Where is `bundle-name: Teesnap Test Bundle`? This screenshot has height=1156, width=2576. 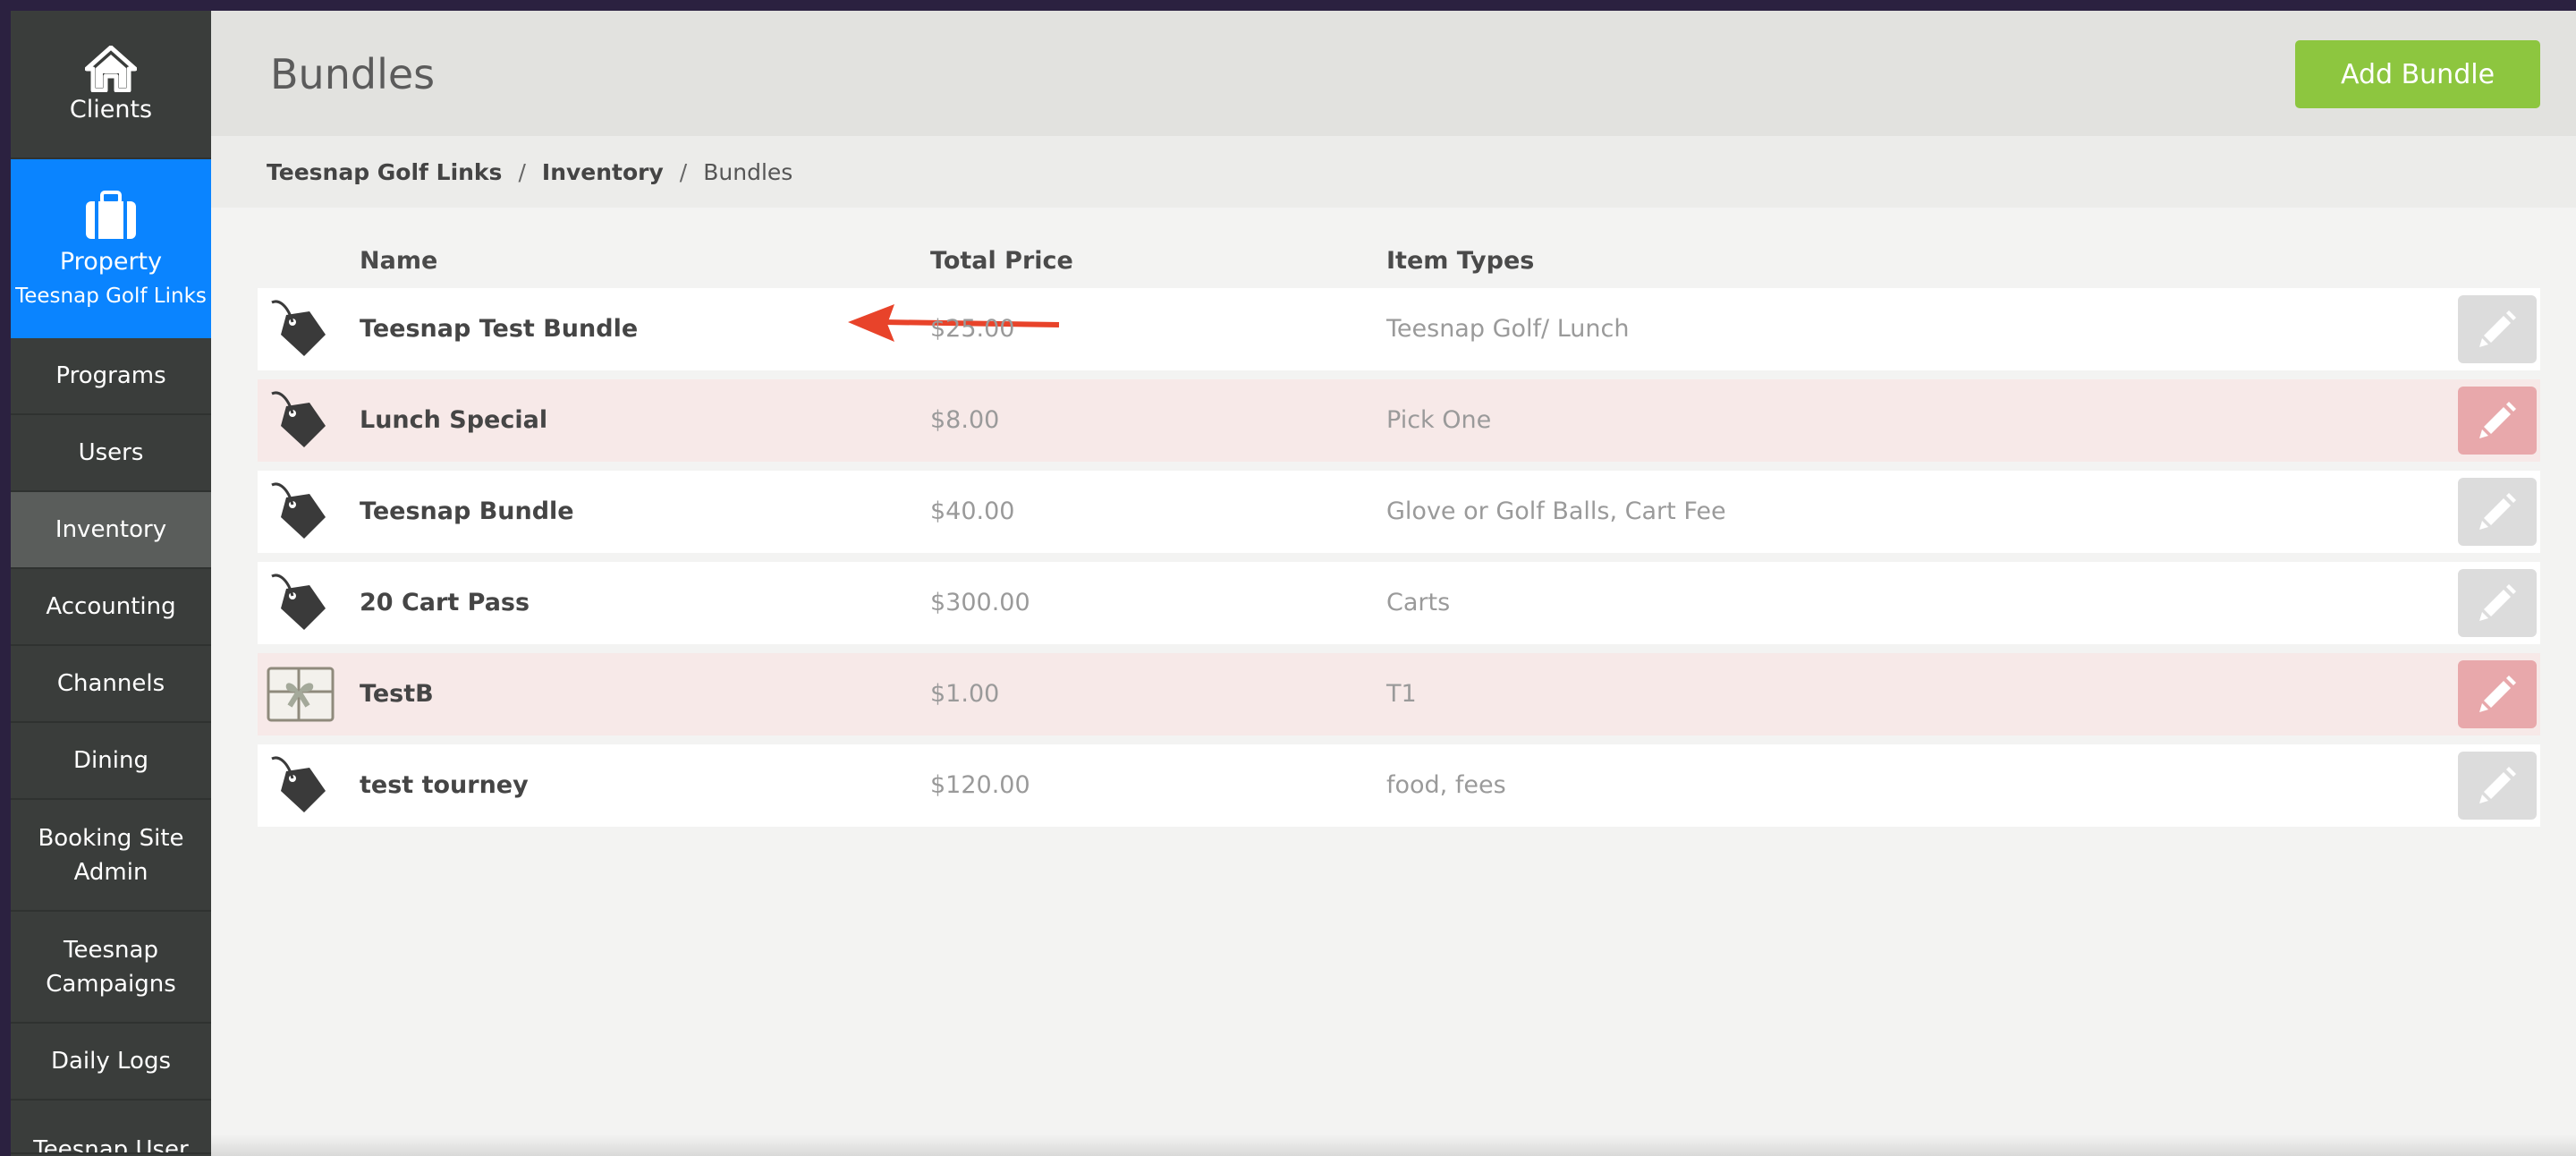
bundle-name: Teesnap Test Bundle is located at coordinates (499, 329).